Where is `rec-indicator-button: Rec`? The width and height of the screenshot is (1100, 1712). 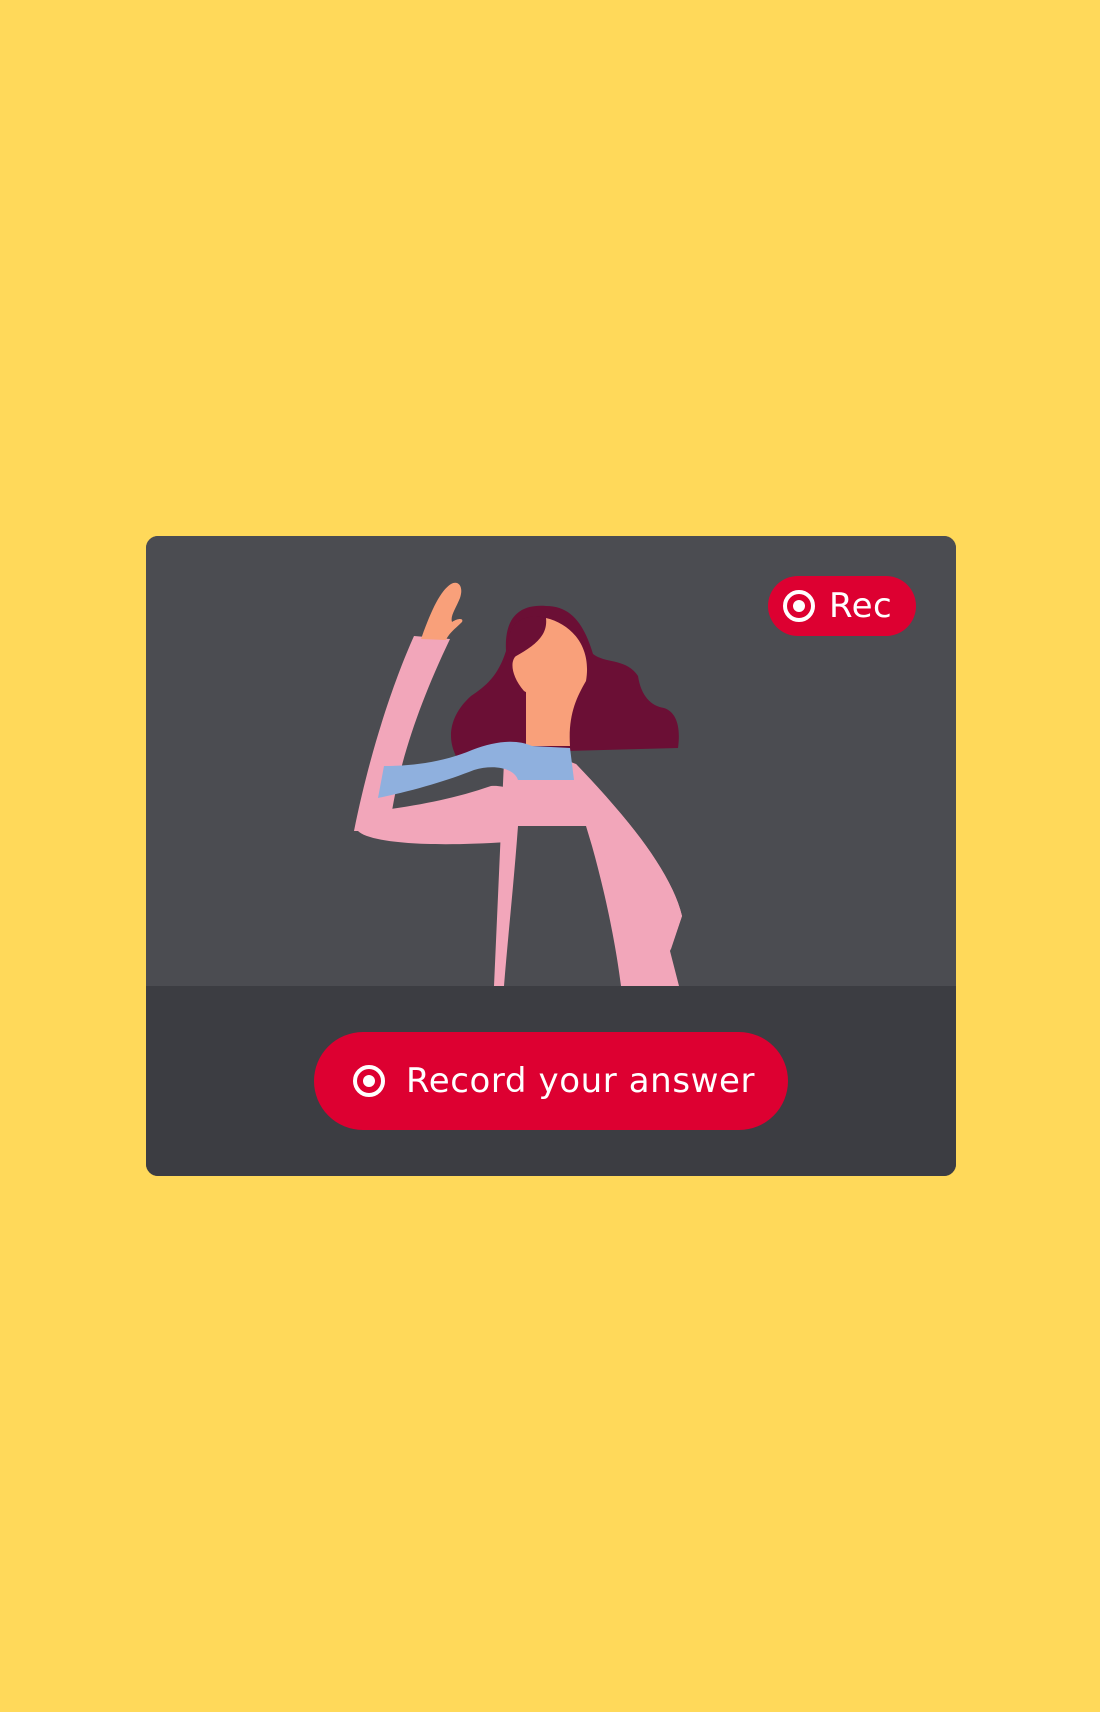 rec-indicator-button: Rec is located at coordinates (842, 606).